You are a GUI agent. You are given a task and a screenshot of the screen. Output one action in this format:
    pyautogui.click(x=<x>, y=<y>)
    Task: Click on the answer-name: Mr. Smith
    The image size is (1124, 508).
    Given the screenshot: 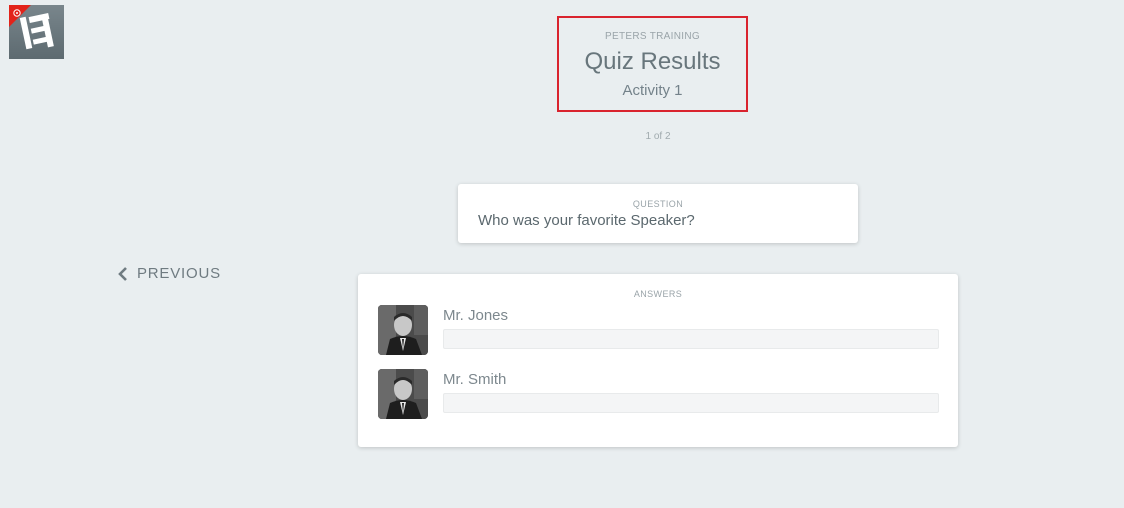 What is the action you would take?
    pyautogui.click(x=475, y=379)
    